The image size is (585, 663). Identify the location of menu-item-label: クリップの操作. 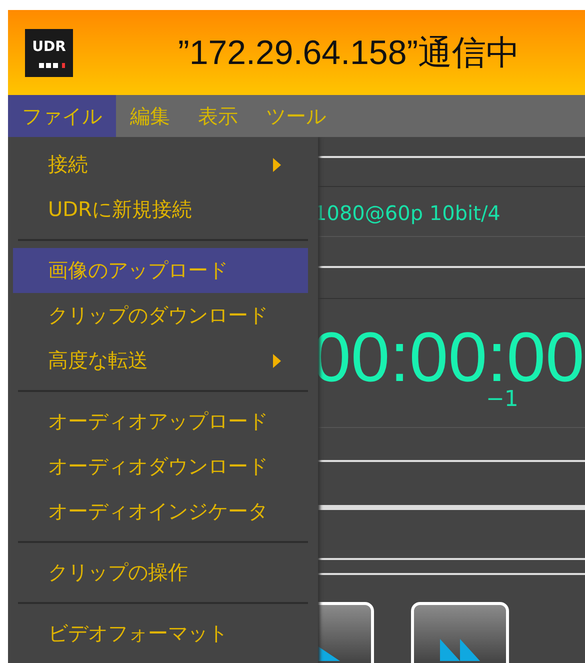
(118, 572).